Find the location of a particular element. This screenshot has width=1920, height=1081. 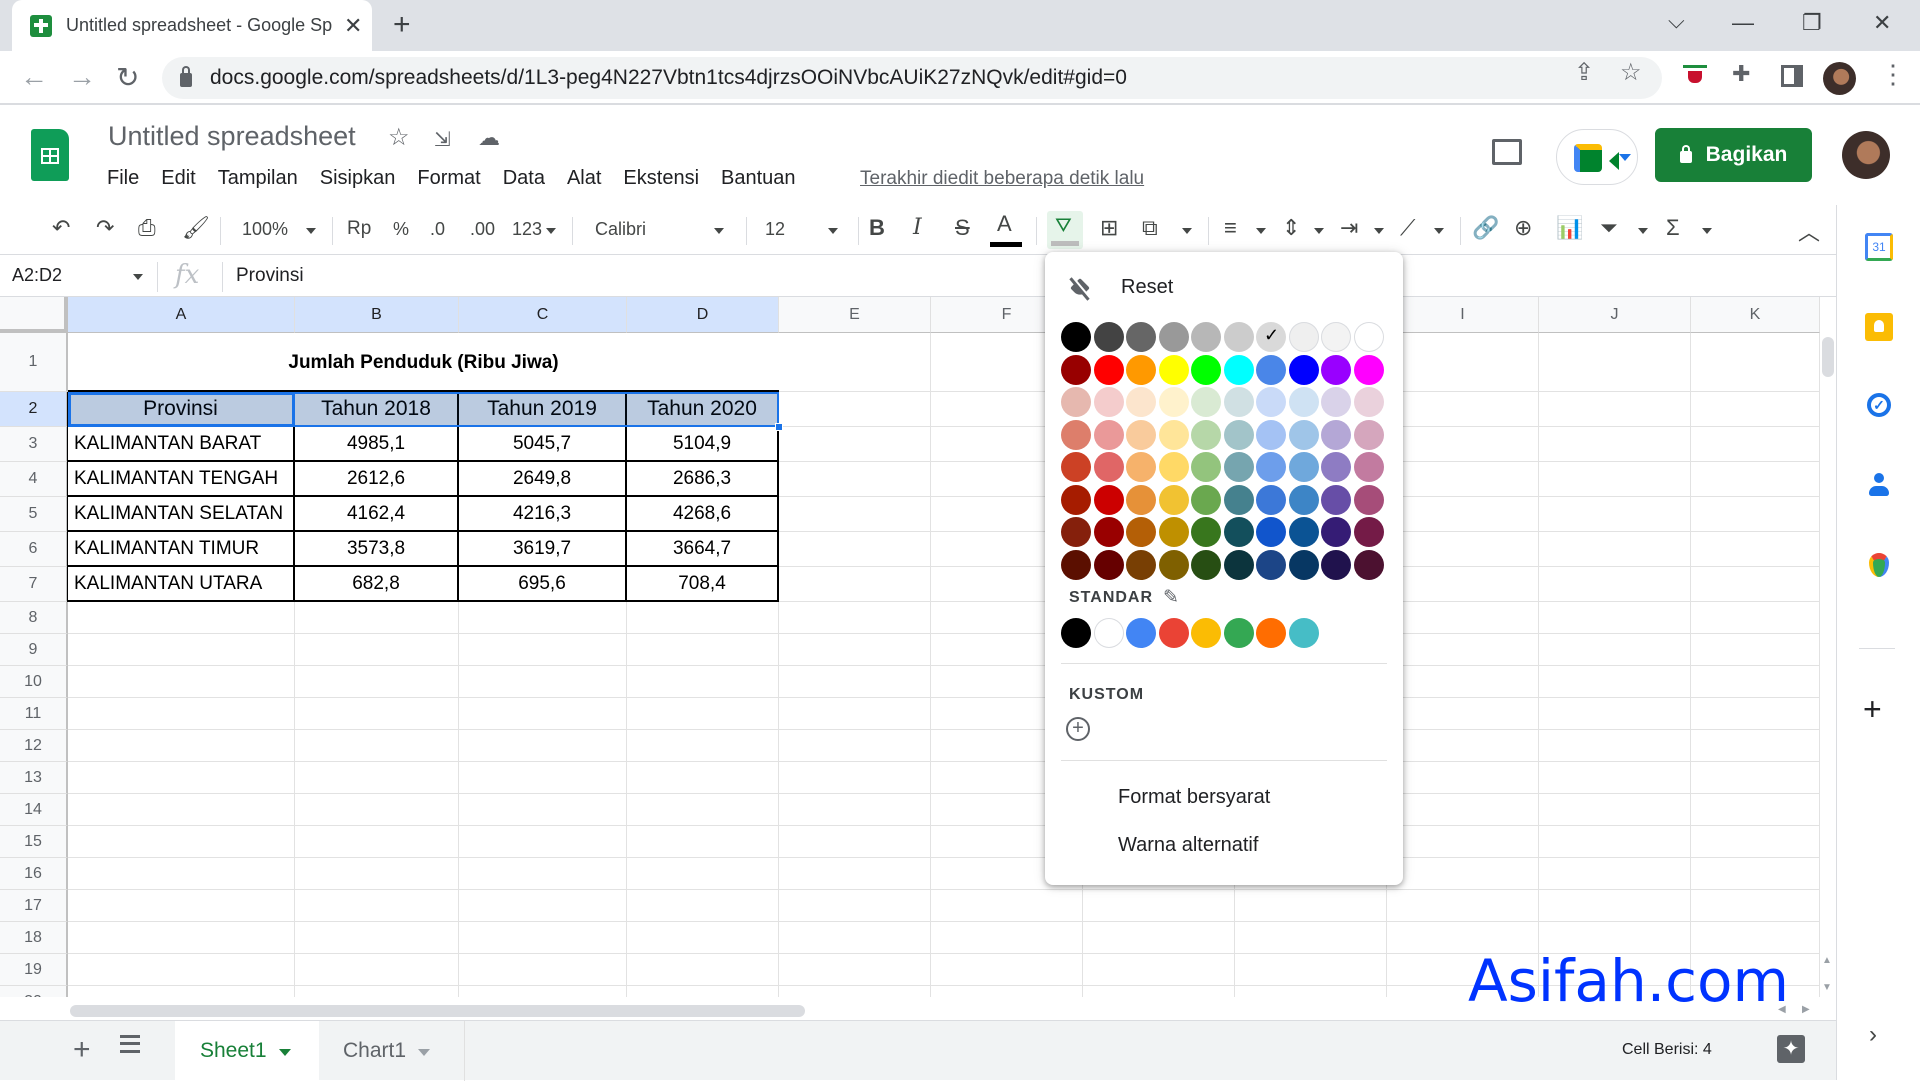

column-header-b: B is located at coordinates (377, 315).